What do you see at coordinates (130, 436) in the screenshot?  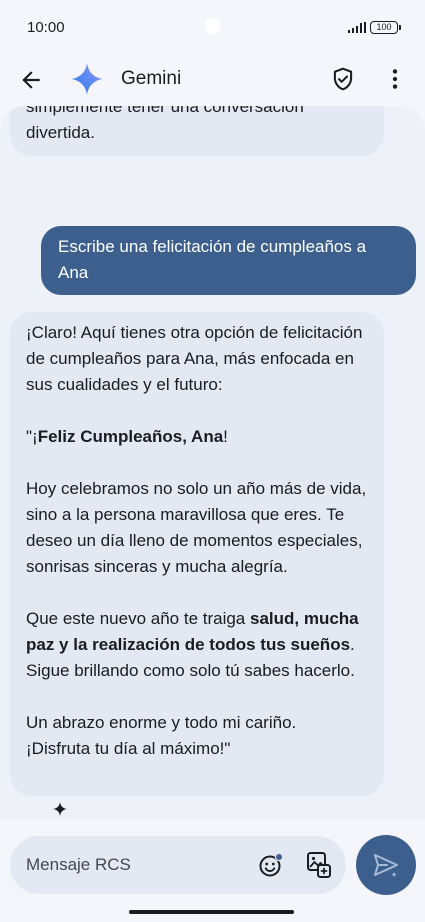 I see `reply-greeting-bold: Feliz Cumpleaños, Ana` at bounding box center [130, 436].